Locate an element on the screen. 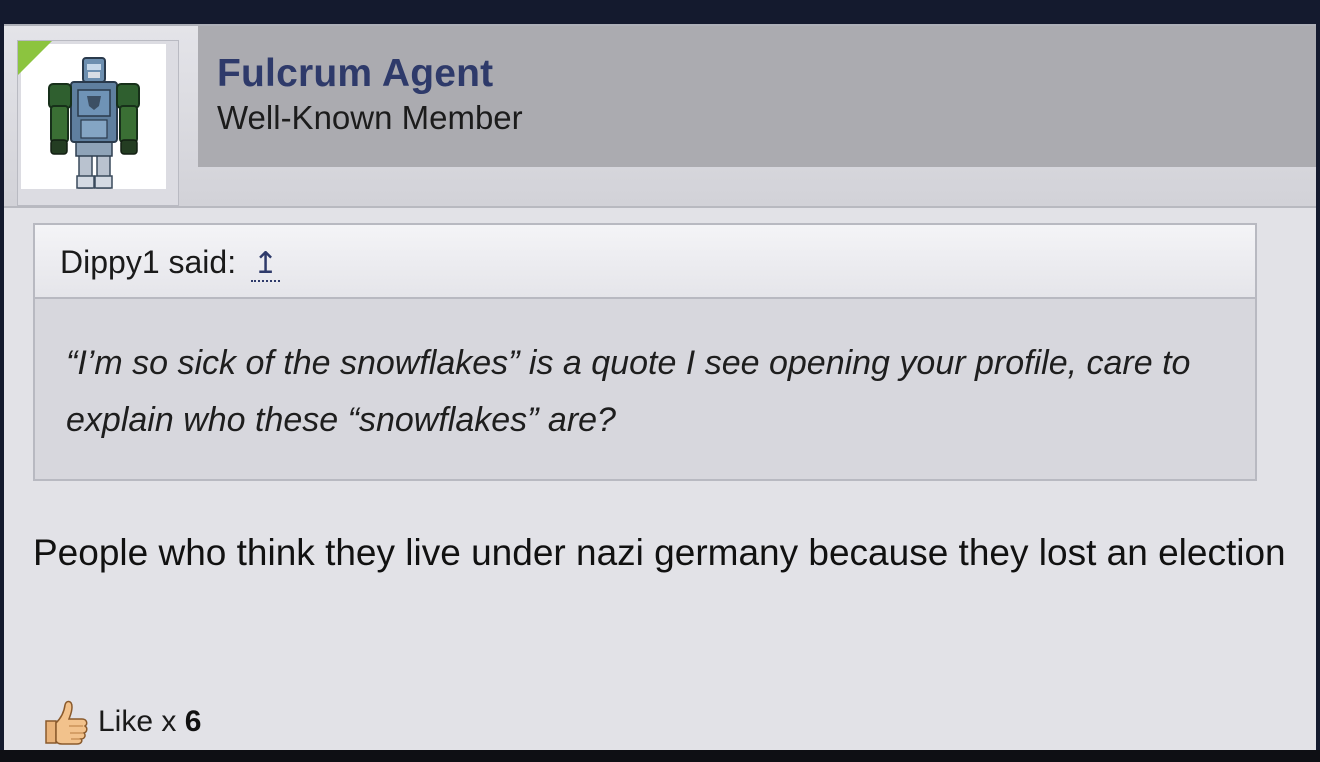 This screenshot has width=1320, height=762. quote-attribution: Dippy1 said: ↥ is located at coordinates (170, 263).